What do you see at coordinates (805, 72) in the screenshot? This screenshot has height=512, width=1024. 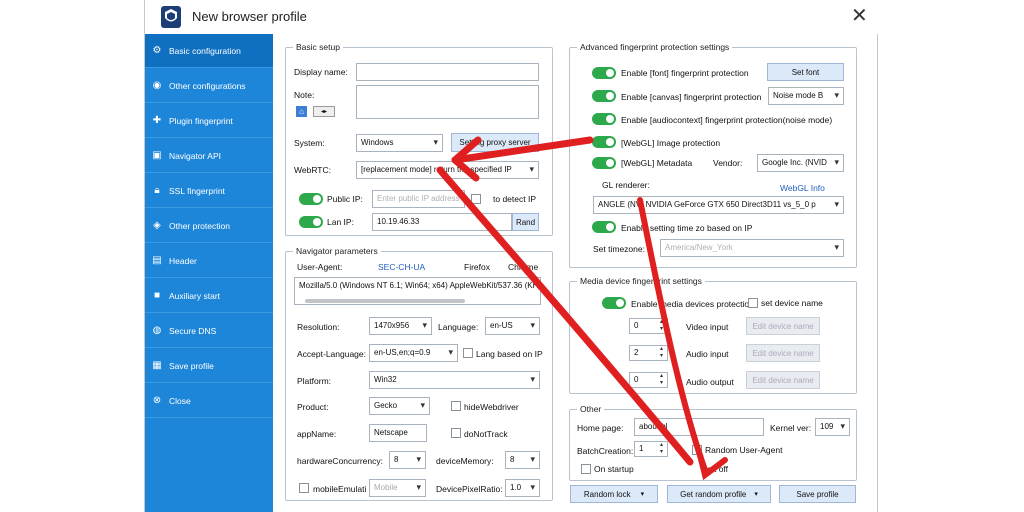 I see `set-font-button: Set font` at bounding box center [805, 72].